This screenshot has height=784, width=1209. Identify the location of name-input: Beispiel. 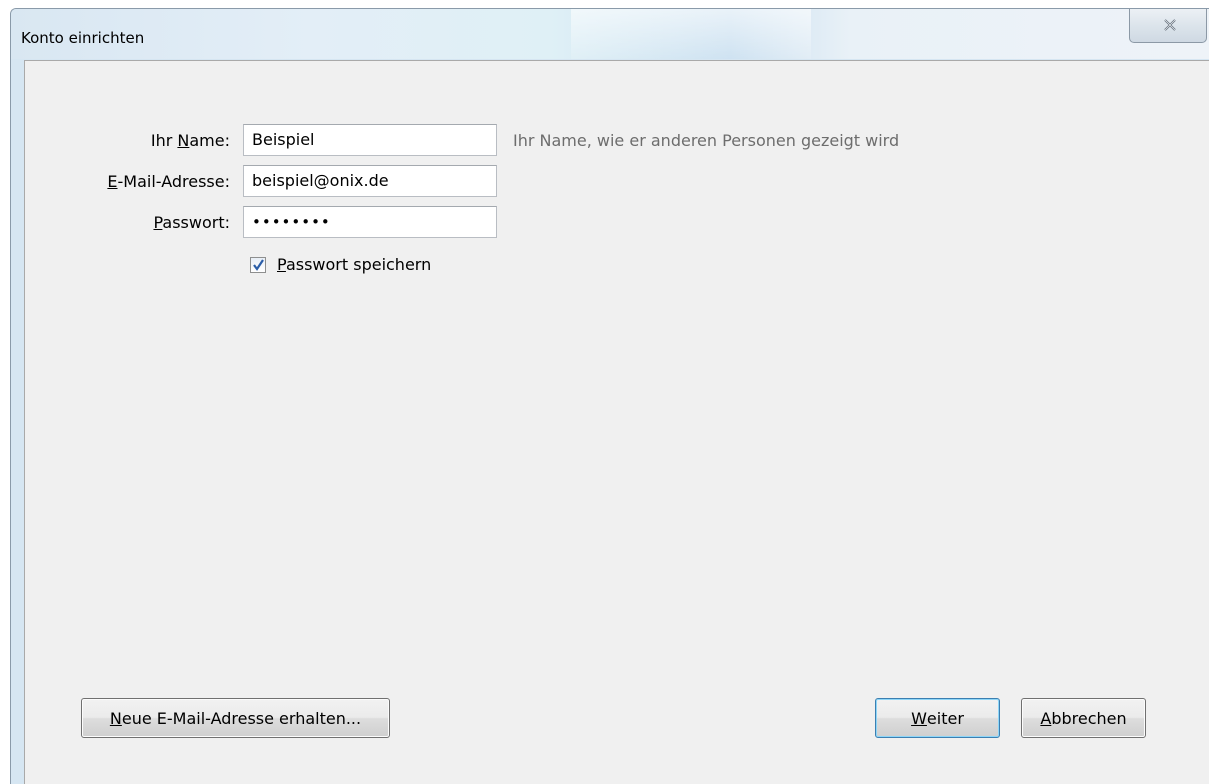
(370, 140).